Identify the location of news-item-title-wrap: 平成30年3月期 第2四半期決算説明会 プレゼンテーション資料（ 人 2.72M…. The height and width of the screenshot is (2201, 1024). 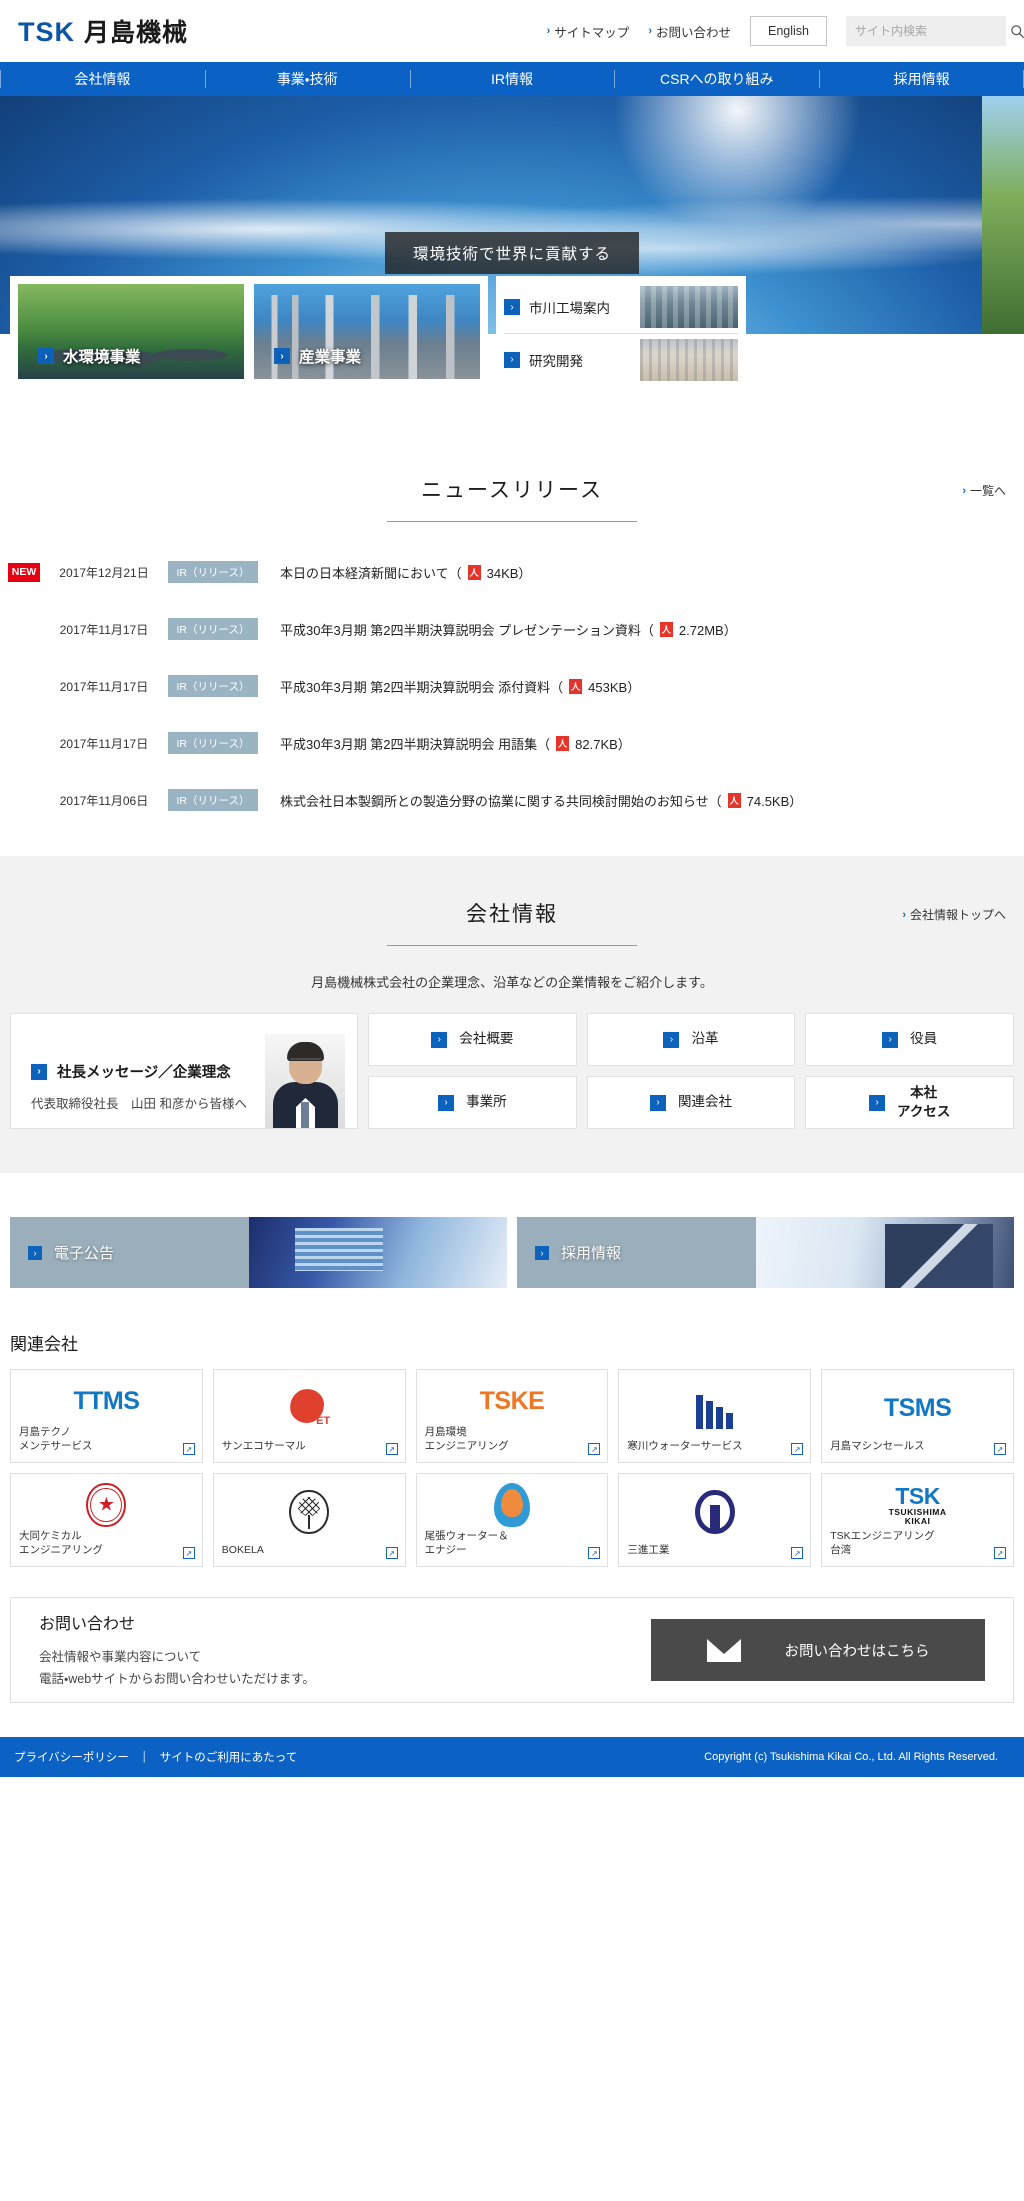
(508, 629).